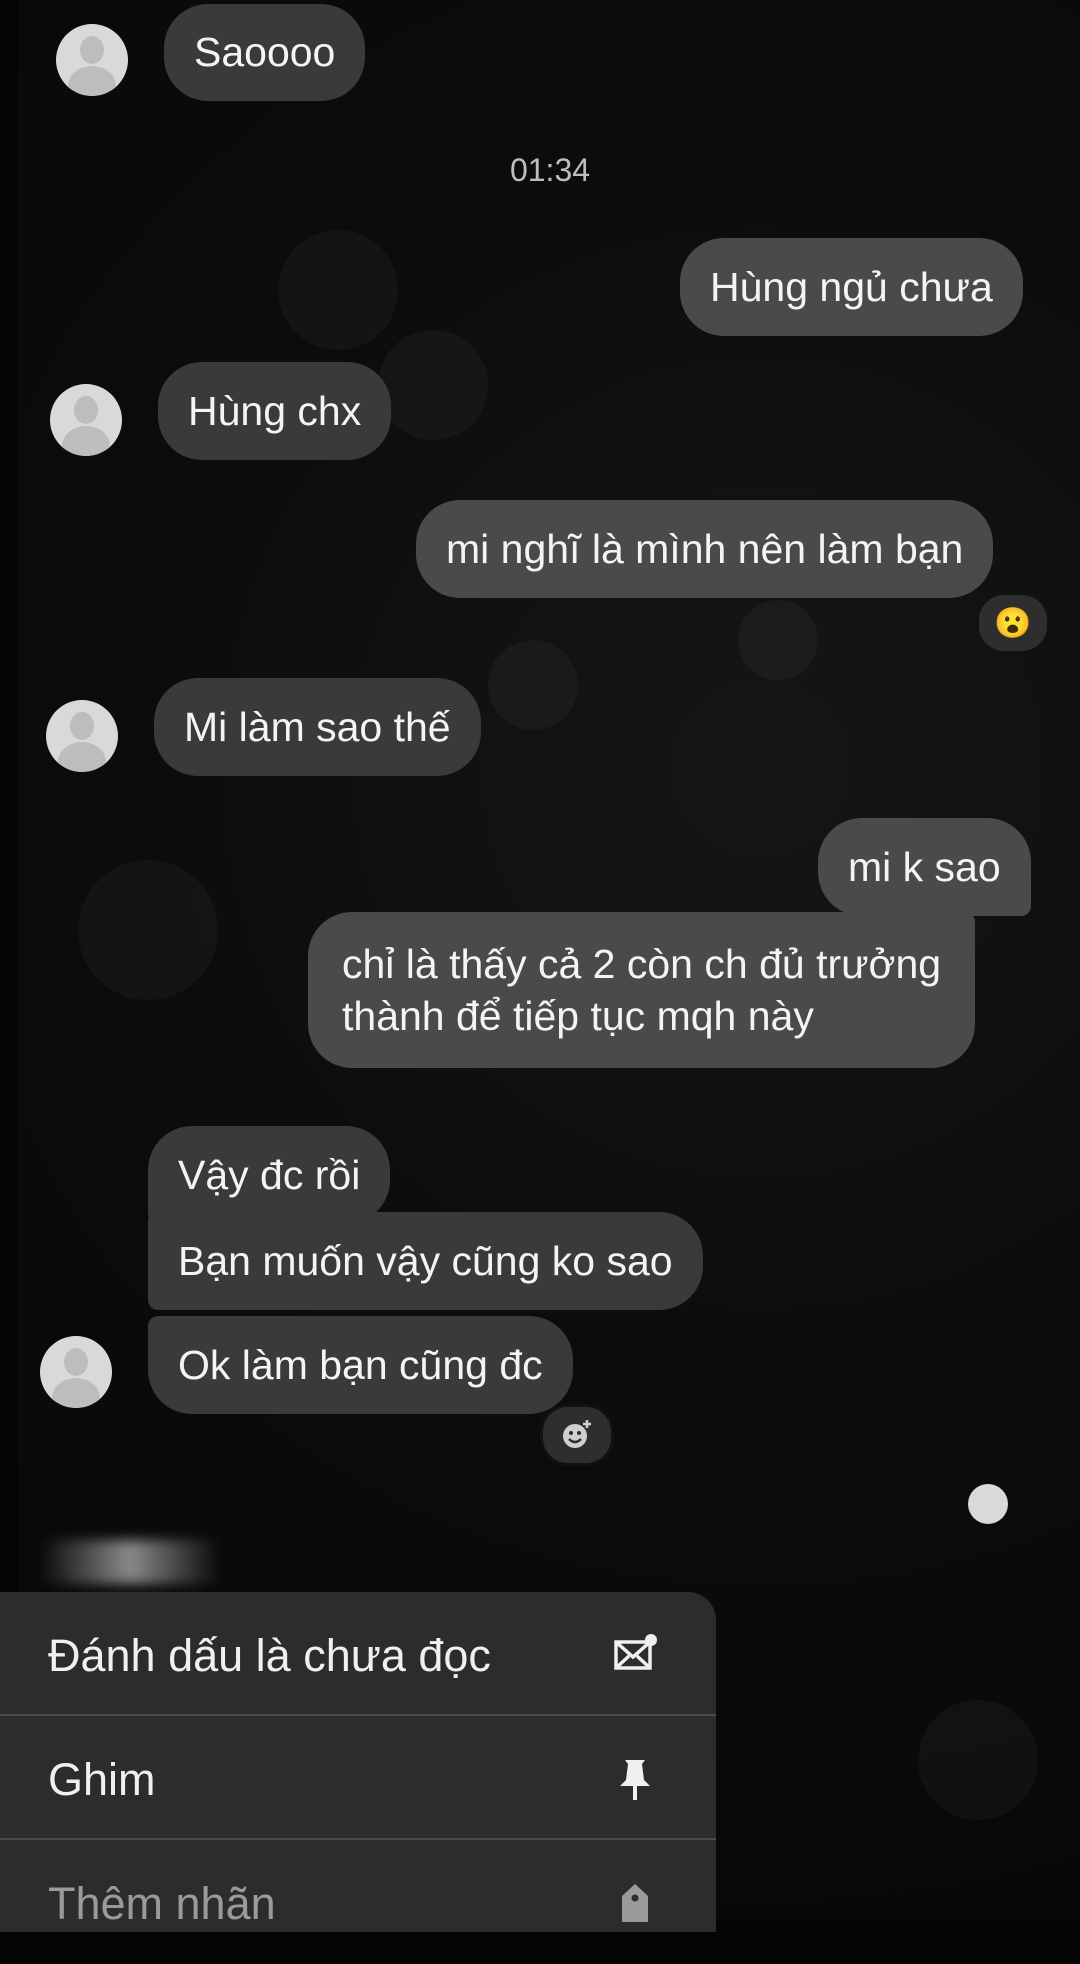 The height and width of the screenshot is (1964, 1080). Describe the element at coordinates (162, 1903) in the screenshot. I see `menu-item-label: Thêm nhãn` at that location.